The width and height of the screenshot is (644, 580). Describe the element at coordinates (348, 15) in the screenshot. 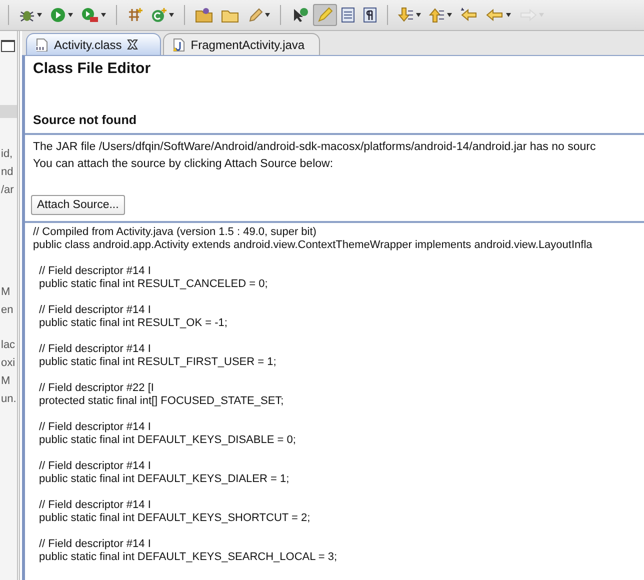

I see `page-icon` at that location.